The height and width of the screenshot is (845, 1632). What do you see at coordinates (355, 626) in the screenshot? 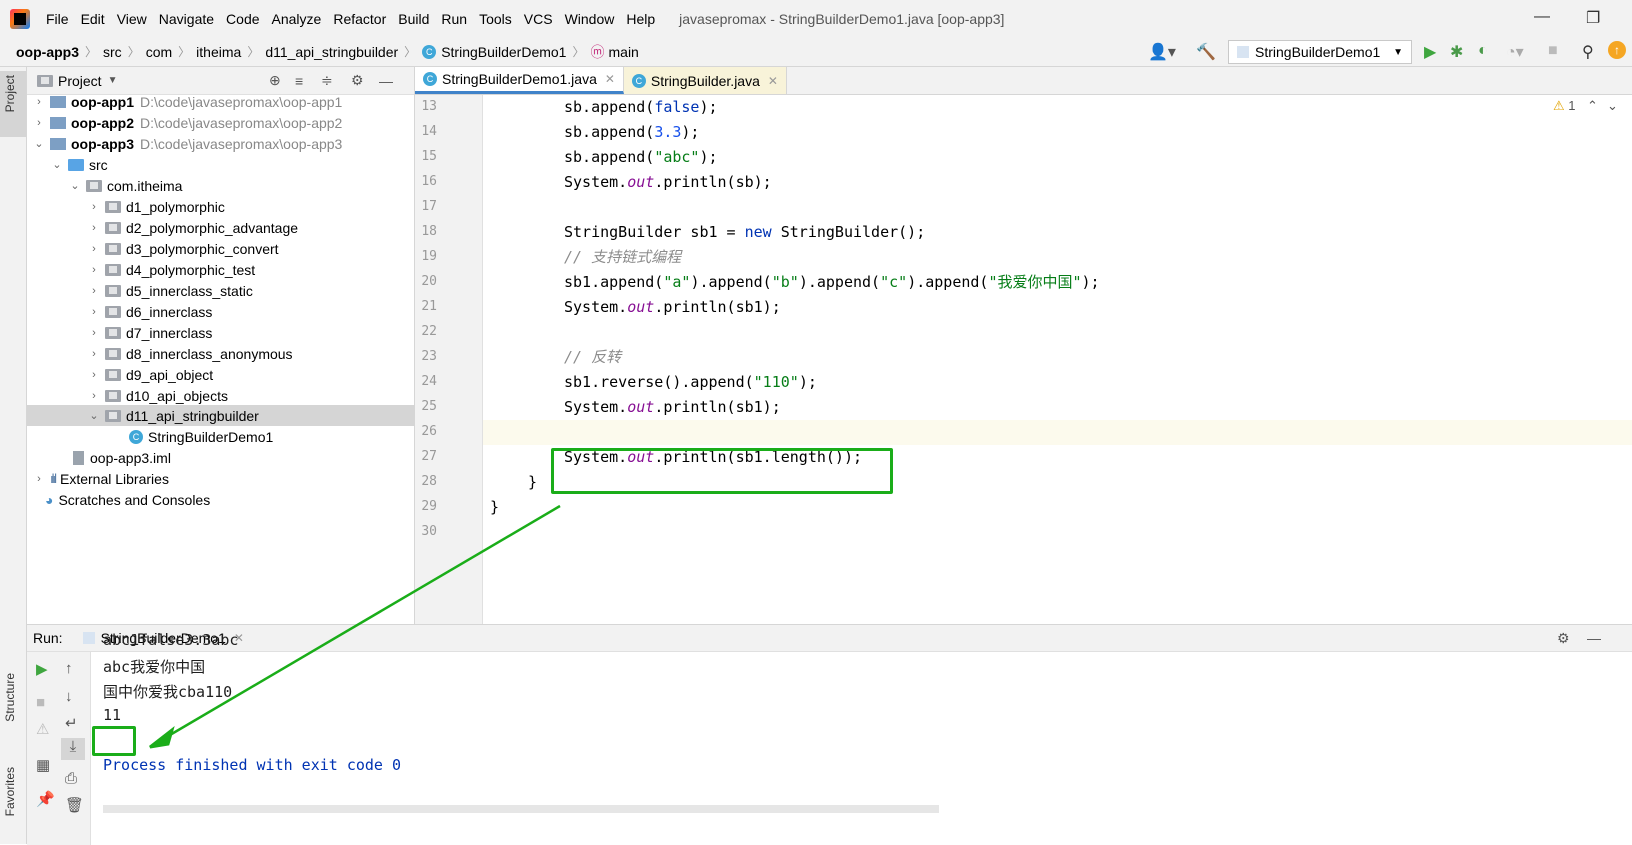
I see `annotation-arrow` at bounding box center [355, 626].